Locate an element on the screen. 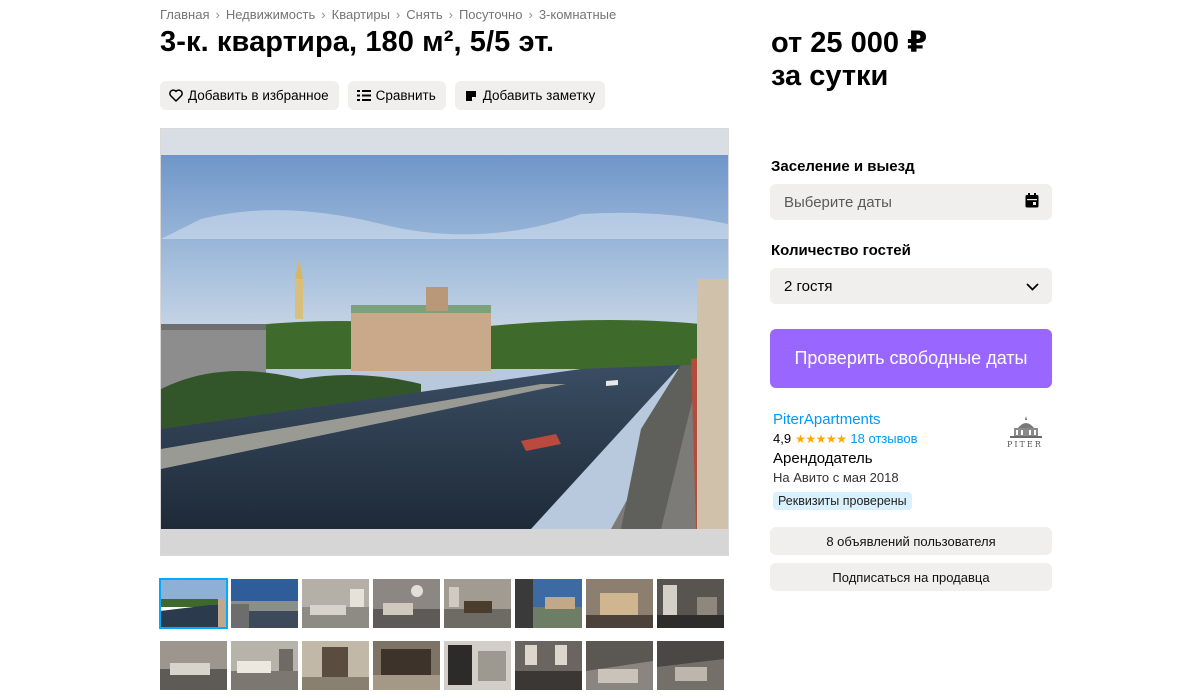 The image size is (1200, 698). breadcrumb-3-rooms: 3-комнатные is located at coordinates (577, 14).